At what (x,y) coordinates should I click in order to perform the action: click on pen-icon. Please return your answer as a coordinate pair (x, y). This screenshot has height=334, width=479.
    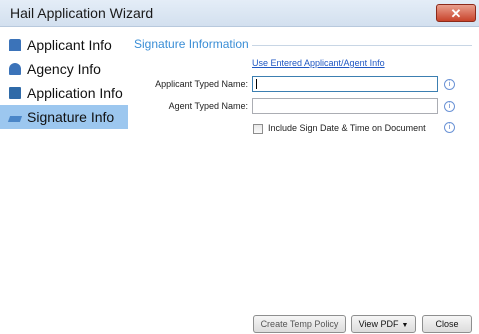
    Looking at the image, I should click on (15, 119).